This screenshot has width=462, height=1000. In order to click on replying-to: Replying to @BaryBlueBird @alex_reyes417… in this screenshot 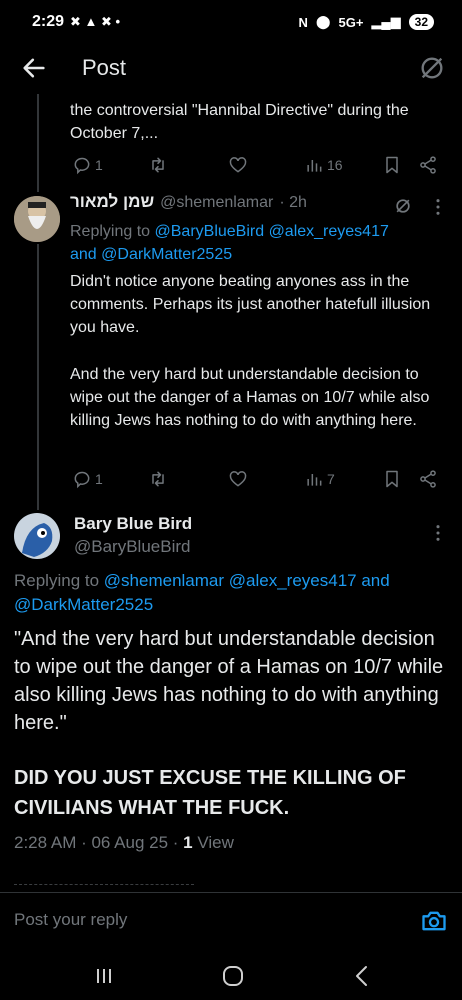, I will do `click(260, 243)`.